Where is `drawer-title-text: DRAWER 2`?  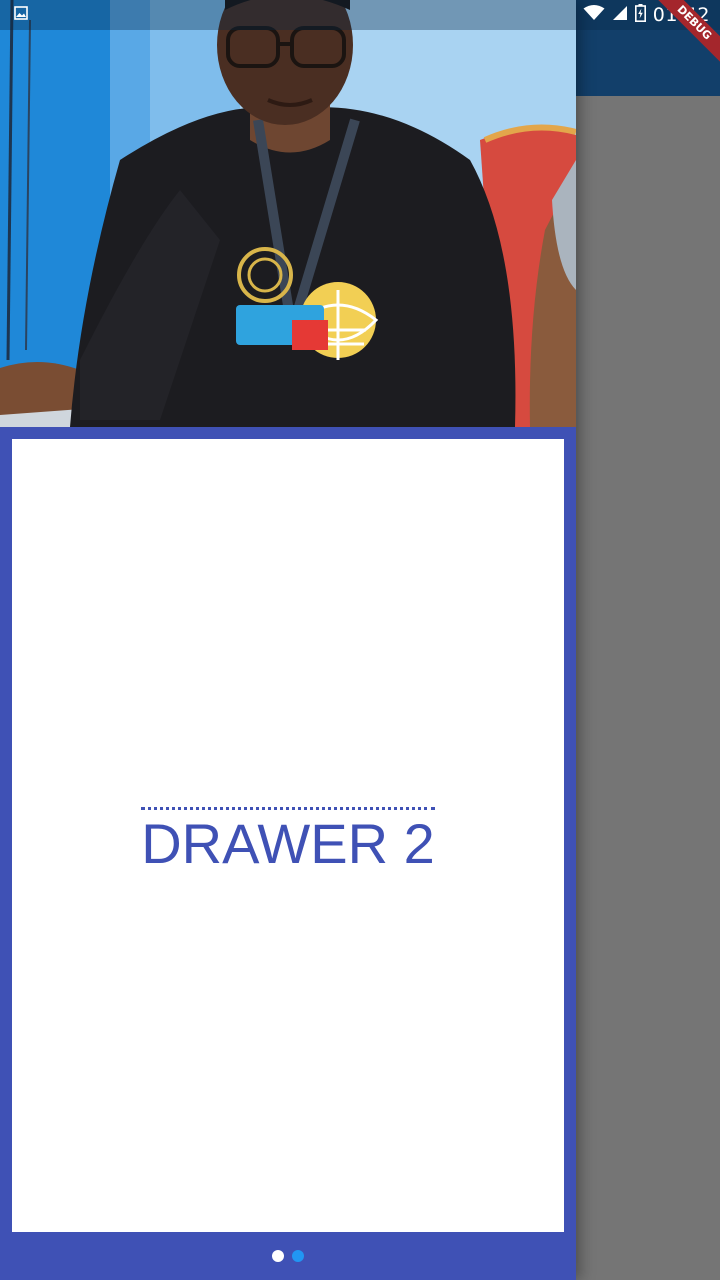
drawer-title-text: DRAWER 2 is located at coordinates (288, 839).